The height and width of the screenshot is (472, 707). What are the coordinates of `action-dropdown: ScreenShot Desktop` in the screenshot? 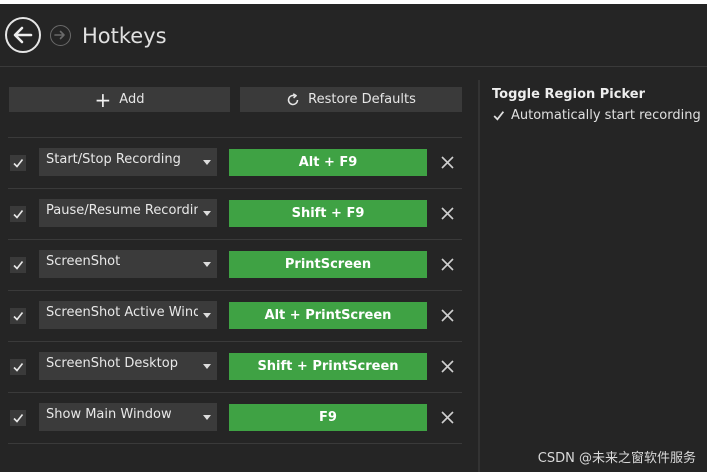 It's located at (128, 366).